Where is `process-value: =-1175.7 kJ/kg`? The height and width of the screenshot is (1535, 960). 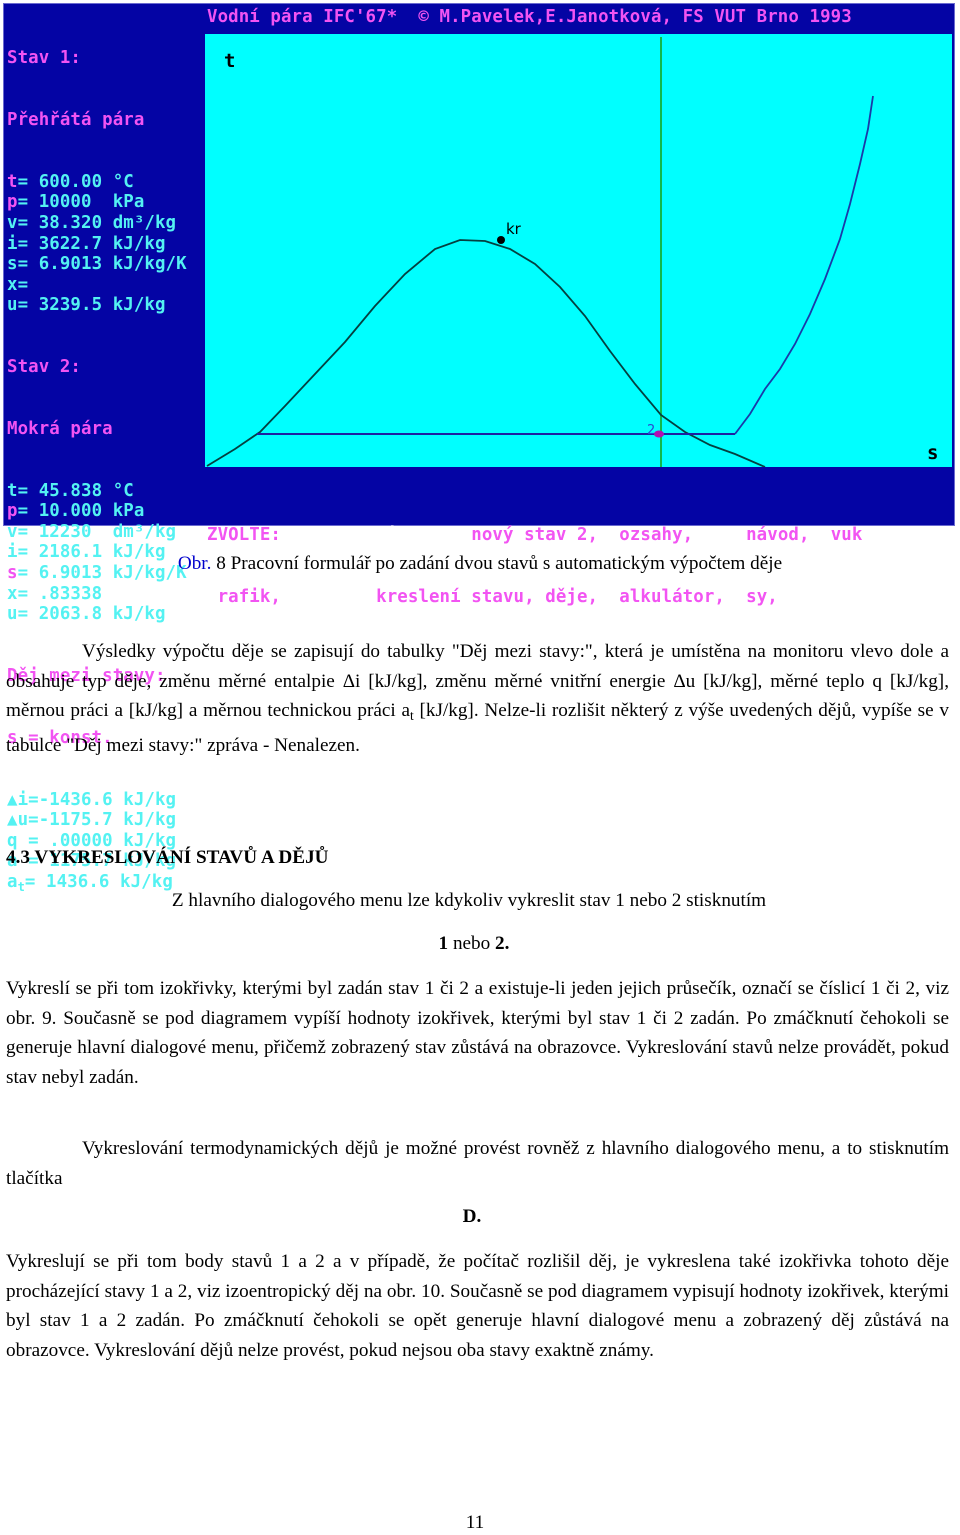
process-value: =-1175.7 kJ/kg is located at coordinates (102, 820).